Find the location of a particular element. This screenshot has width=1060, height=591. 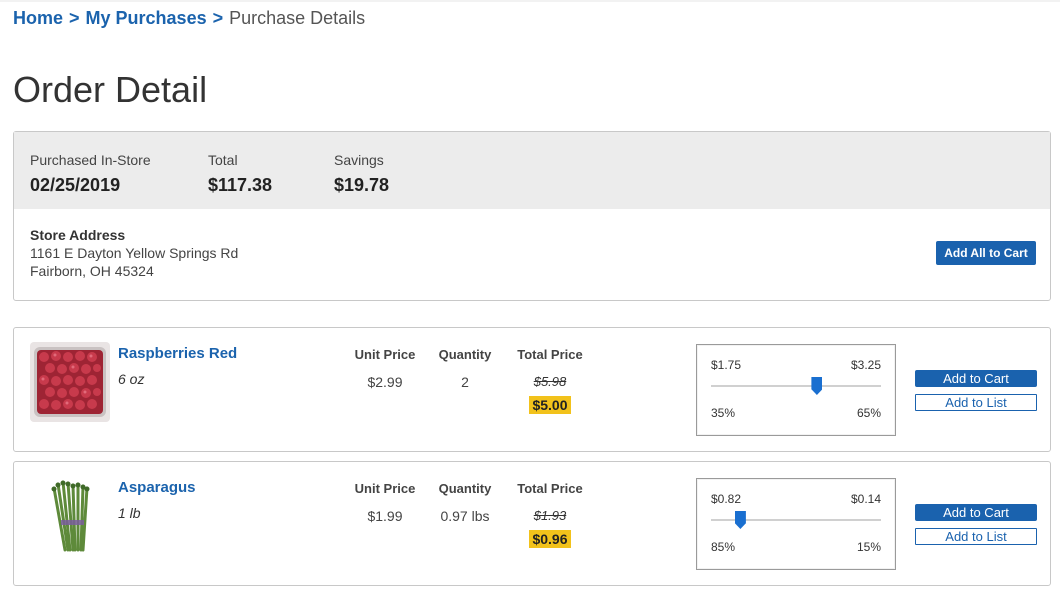

range-right-percent: 15% is located at coordinates (868, 547).